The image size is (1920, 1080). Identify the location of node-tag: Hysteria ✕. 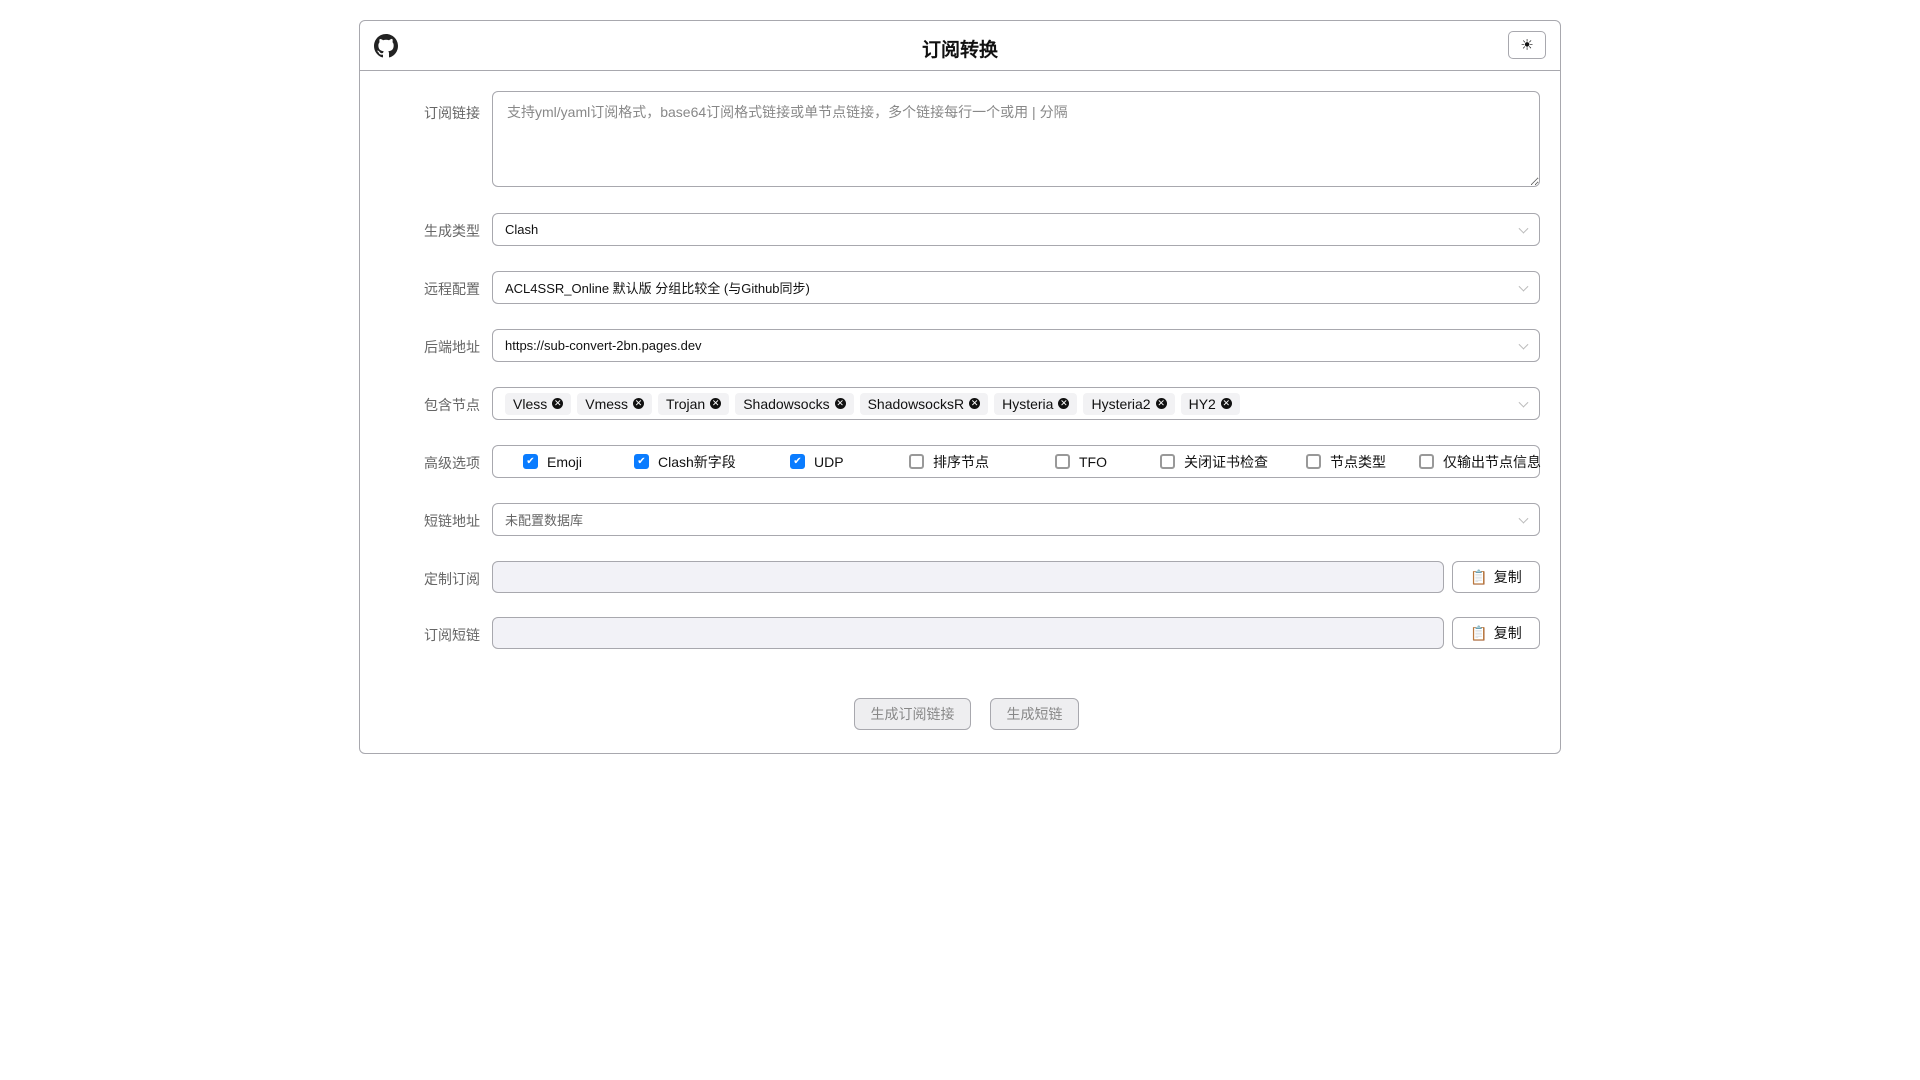
(1036, 403).